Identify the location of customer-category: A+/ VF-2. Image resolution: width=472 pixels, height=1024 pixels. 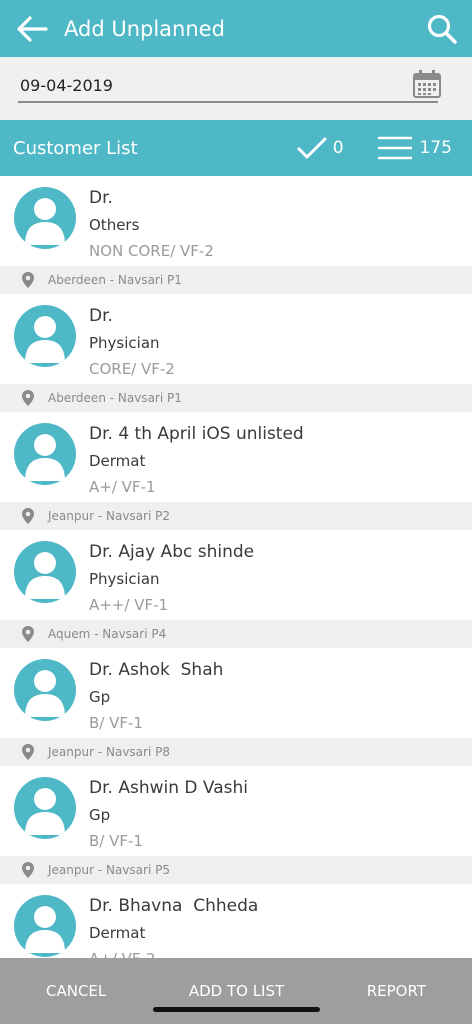
(122, 954).